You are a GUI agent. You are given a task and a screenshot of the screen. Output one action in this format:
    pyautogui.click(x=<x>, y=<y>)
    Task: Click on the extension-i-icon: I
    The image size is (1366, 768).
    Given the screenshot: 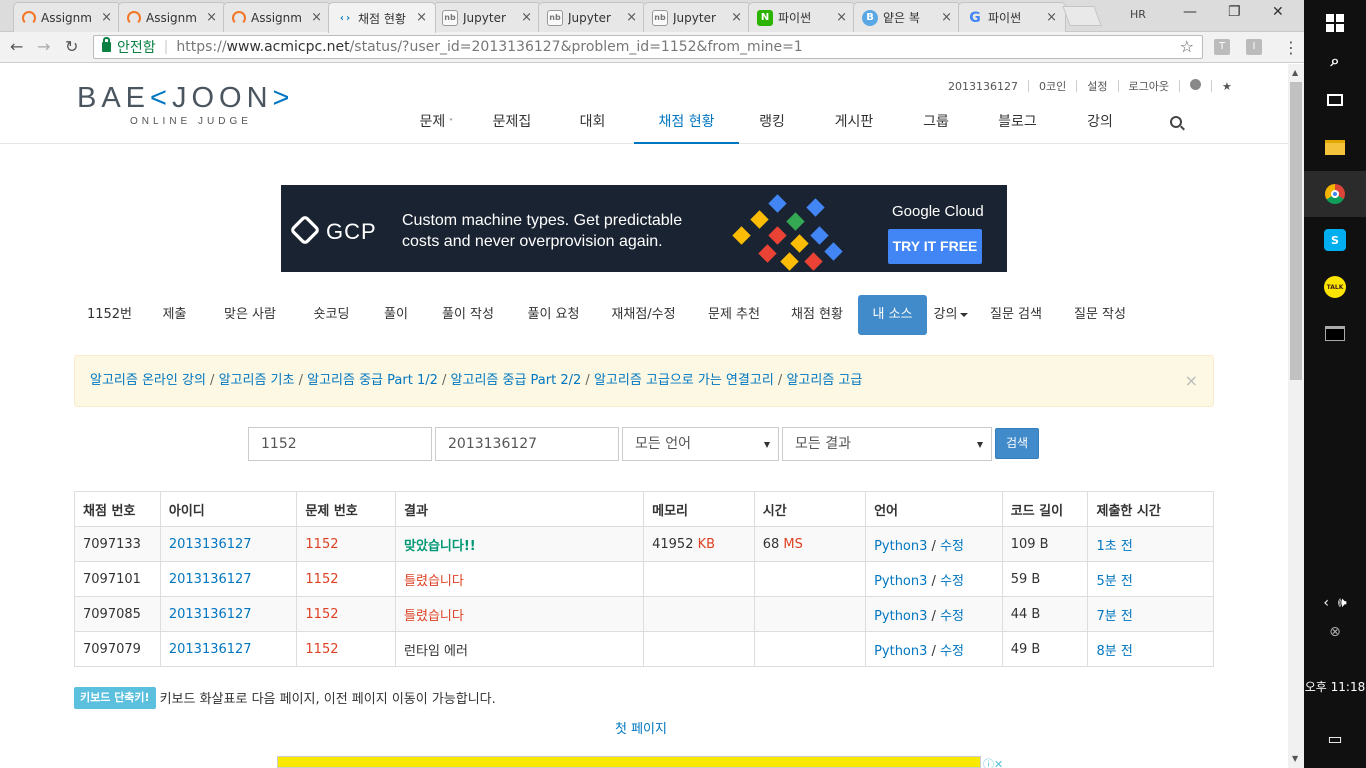 What is the action you would take?
    pyautogui.click(x=1254, y=47)
    